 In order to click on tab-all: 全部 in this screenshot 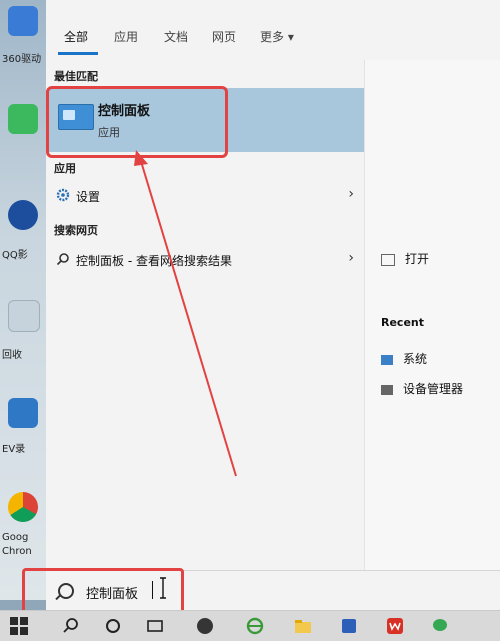, I will do `click(76, 36)`.